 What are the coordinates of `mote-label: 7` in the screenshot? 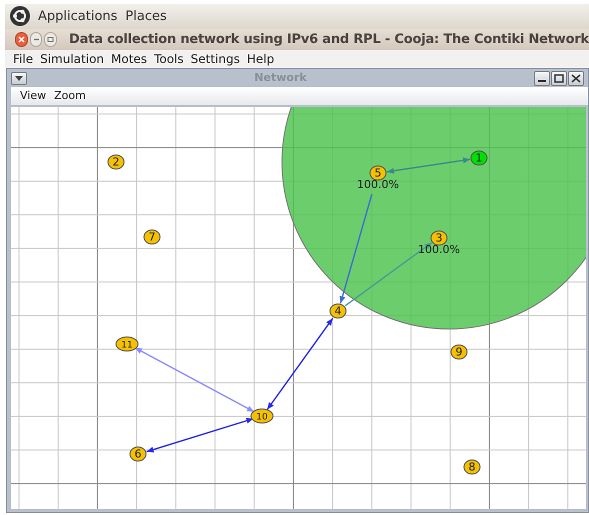 It's located at (152, 237).